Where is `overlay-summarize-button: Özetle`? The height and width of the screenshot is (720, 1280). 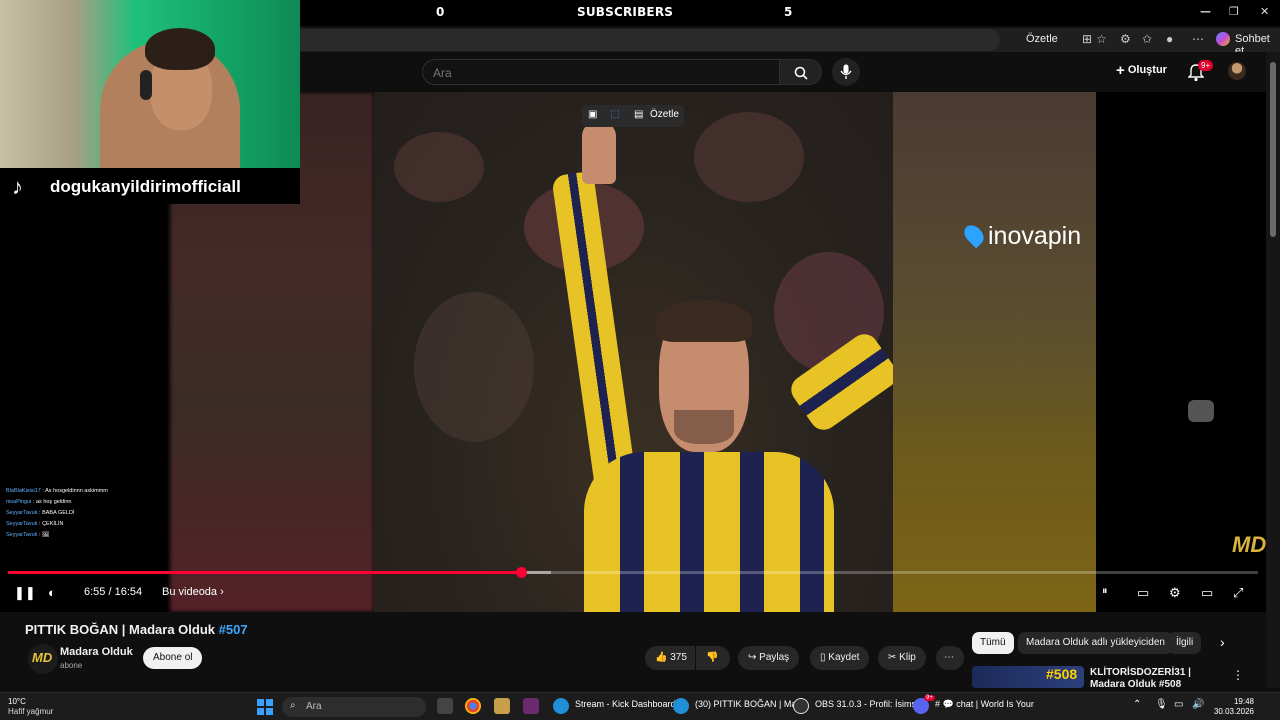
overlay-summarize-button: Özetle is located at coordinates (664, 114).